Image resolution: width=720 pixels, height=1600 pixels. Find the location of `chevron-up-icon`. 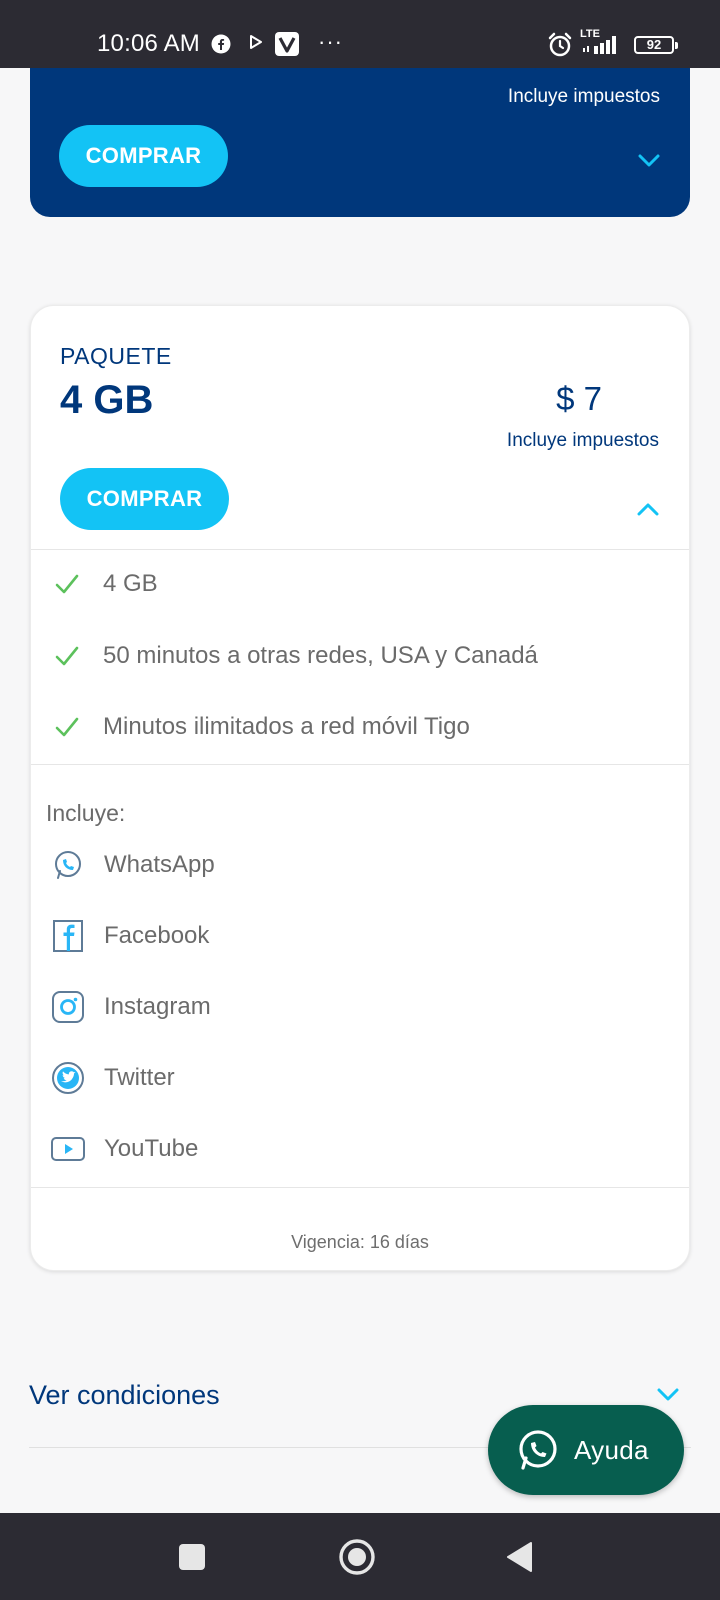

chevron-up-icon is located at coordinates (648, 509).